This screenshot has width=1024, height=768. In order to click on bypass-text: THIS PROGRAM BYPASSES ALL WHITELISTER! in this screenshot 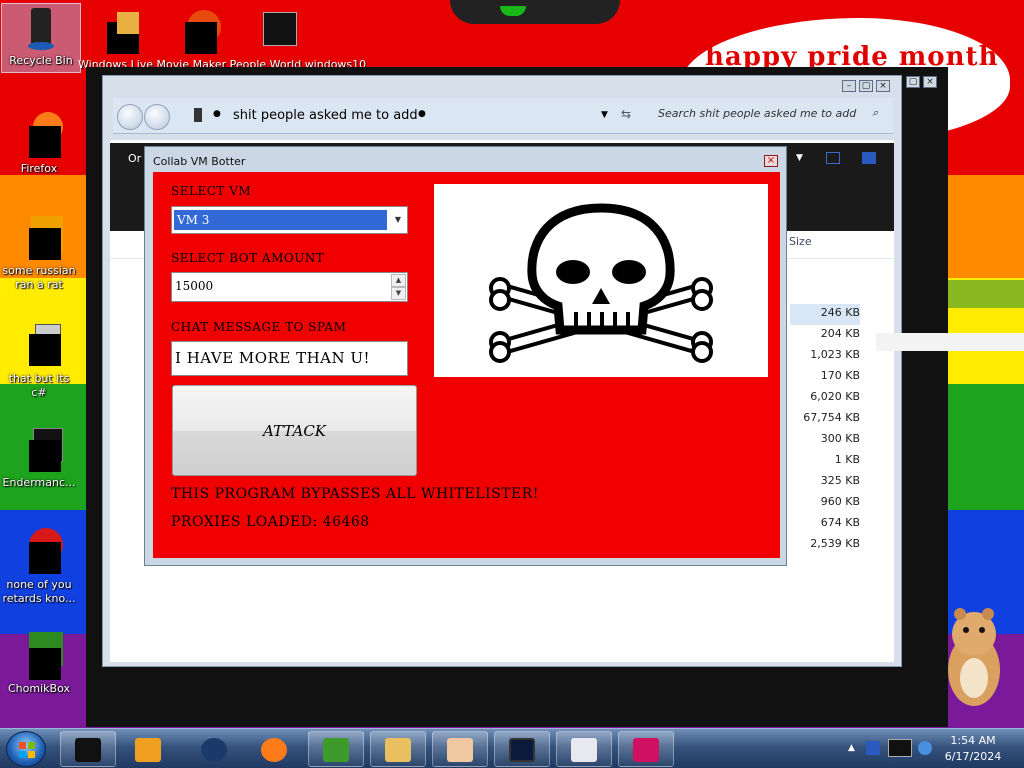, I will do `click(355, 494)`.